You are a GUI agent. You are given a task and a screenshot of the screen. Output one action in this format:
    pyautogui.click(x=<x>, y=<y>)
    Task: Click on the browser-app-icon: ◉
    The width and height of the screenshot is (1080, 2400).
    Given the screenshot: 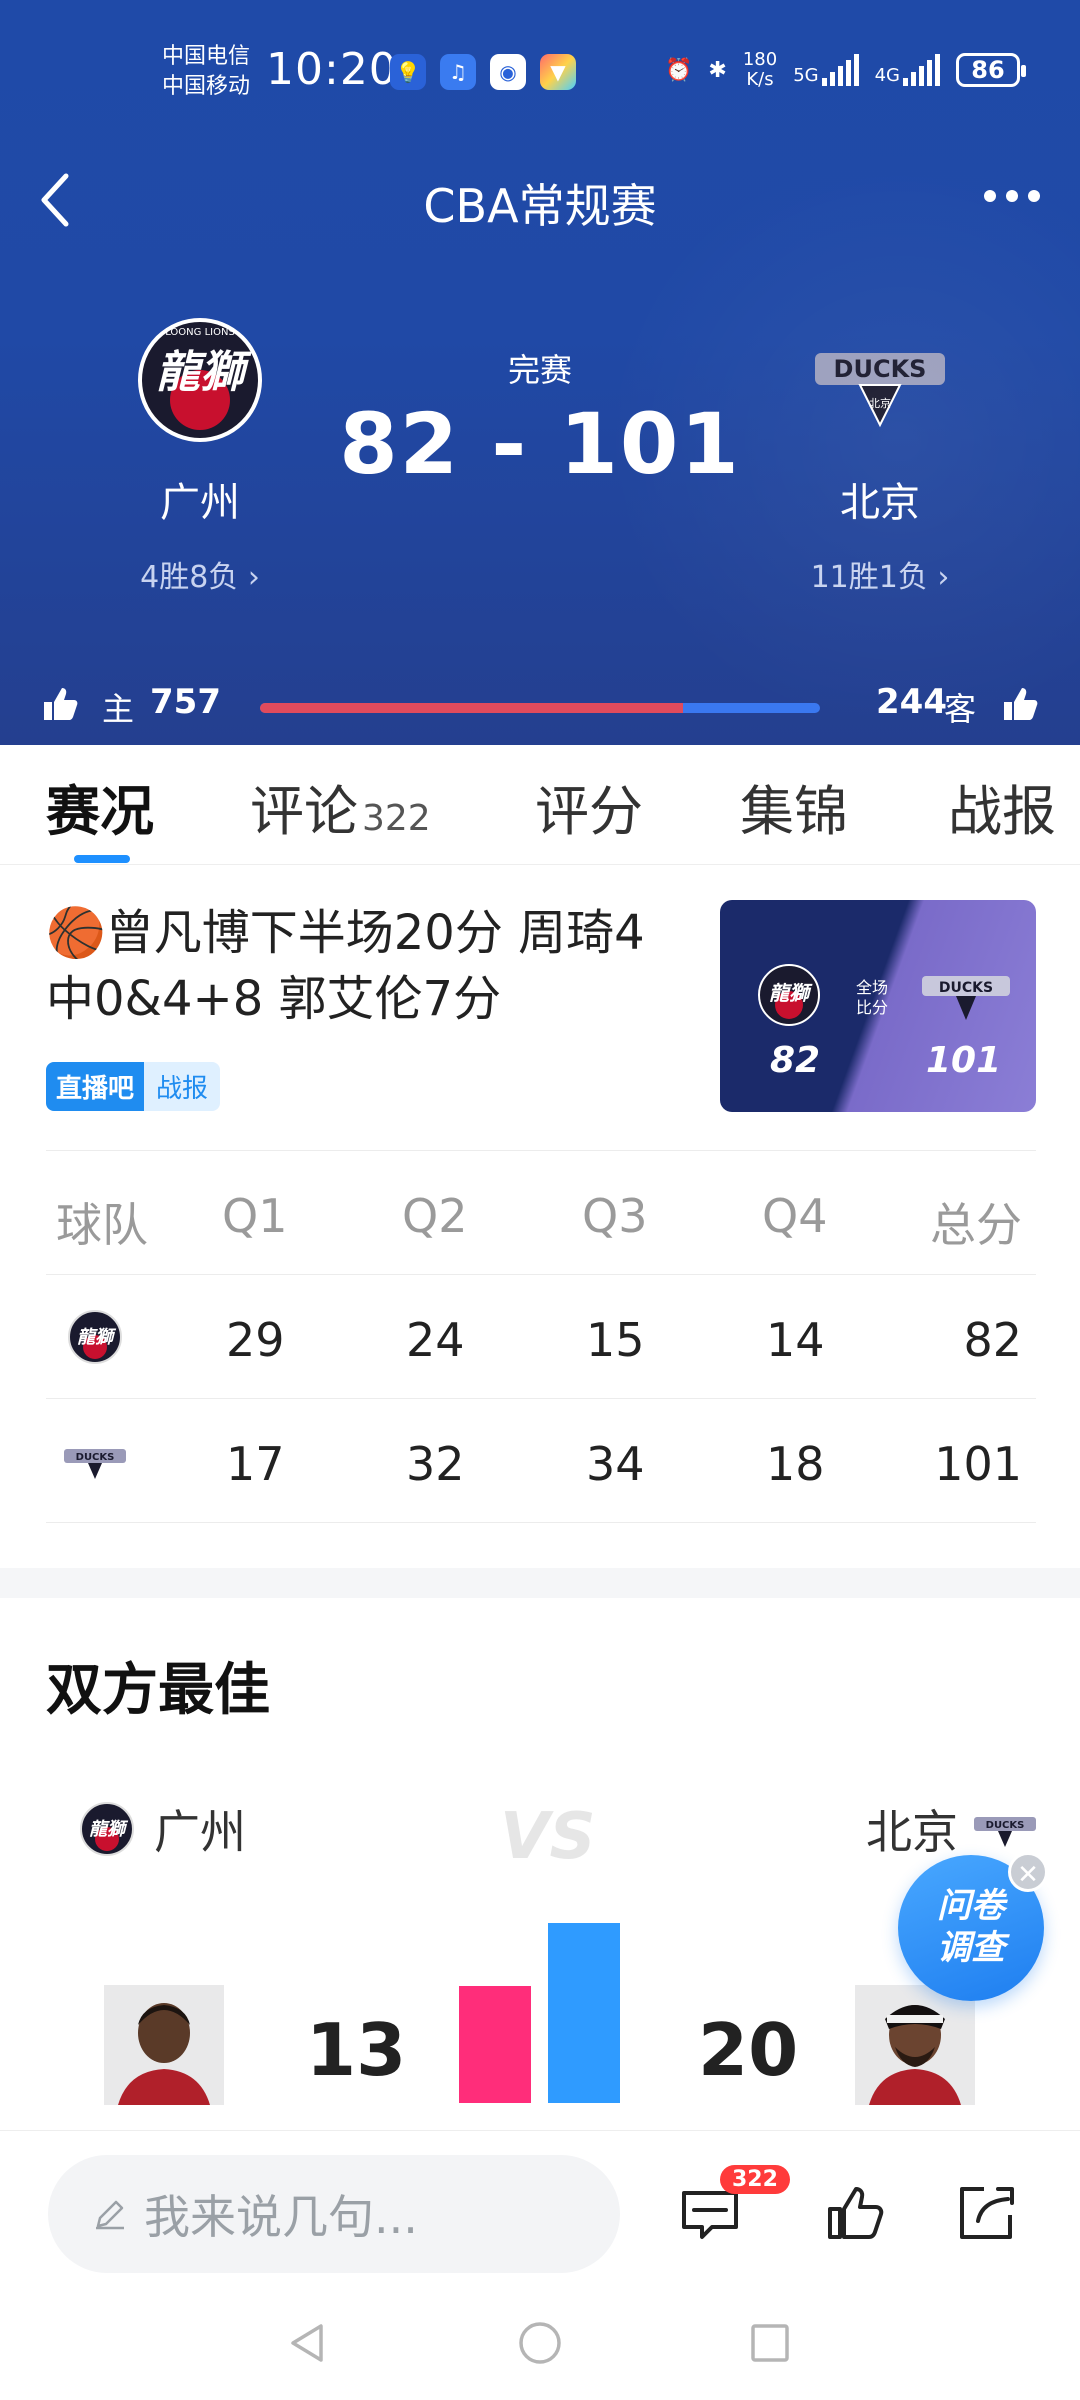 What is the action you would take?
    pyautogui.click(x=508, y=72)
    